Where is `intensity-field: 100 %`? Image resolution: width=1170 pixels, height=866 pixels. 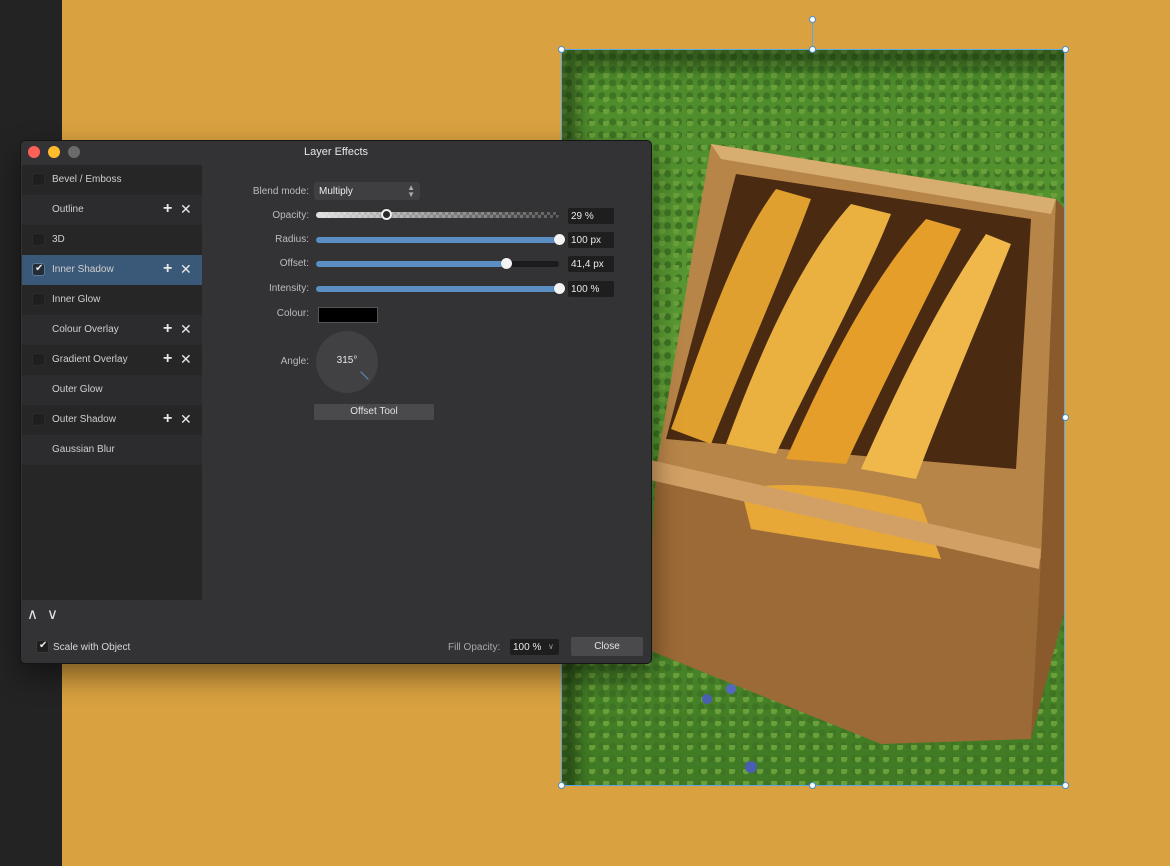
intensity-field: 100 % is located at coordinates (591, 289).